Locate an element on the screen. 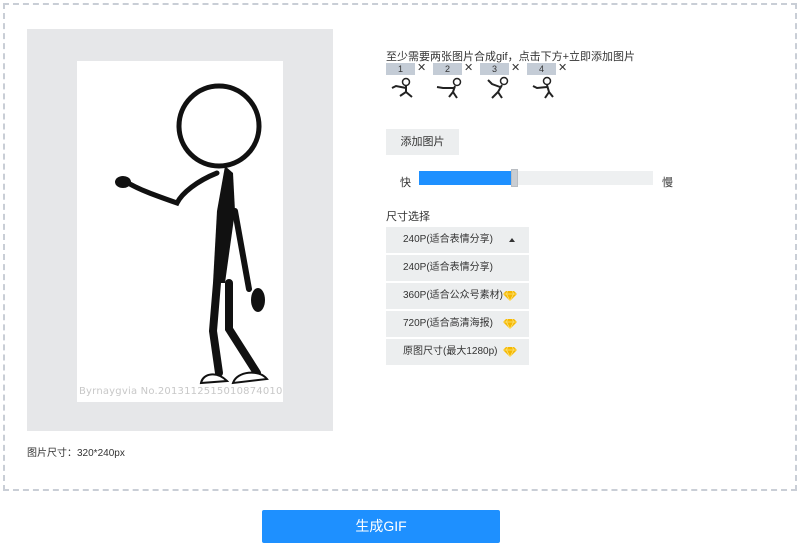 The image size is (800, 552). size-option-label: 240P(适合表情分享) is located at coordinates (448, 267).